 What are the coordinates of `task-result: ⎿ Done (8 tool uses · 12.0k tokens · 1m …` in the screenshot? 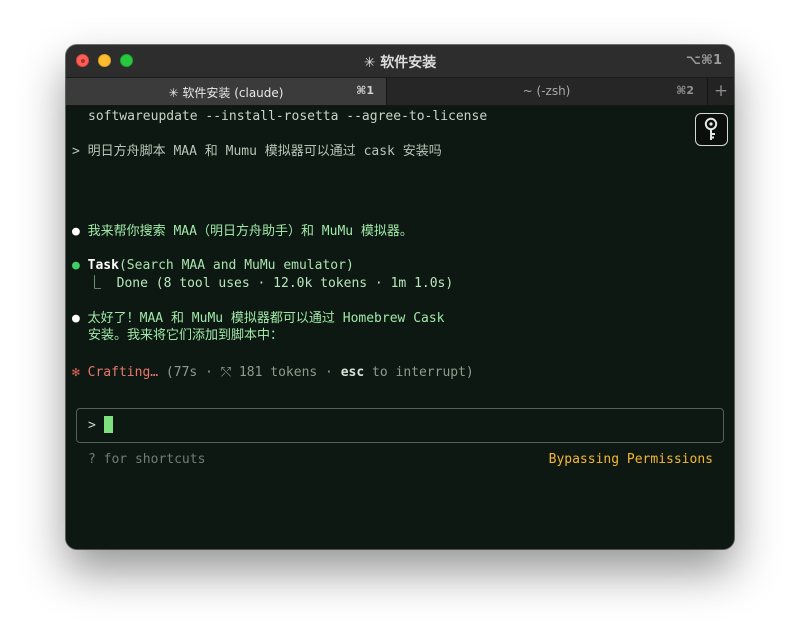 It's located at (271, 283).